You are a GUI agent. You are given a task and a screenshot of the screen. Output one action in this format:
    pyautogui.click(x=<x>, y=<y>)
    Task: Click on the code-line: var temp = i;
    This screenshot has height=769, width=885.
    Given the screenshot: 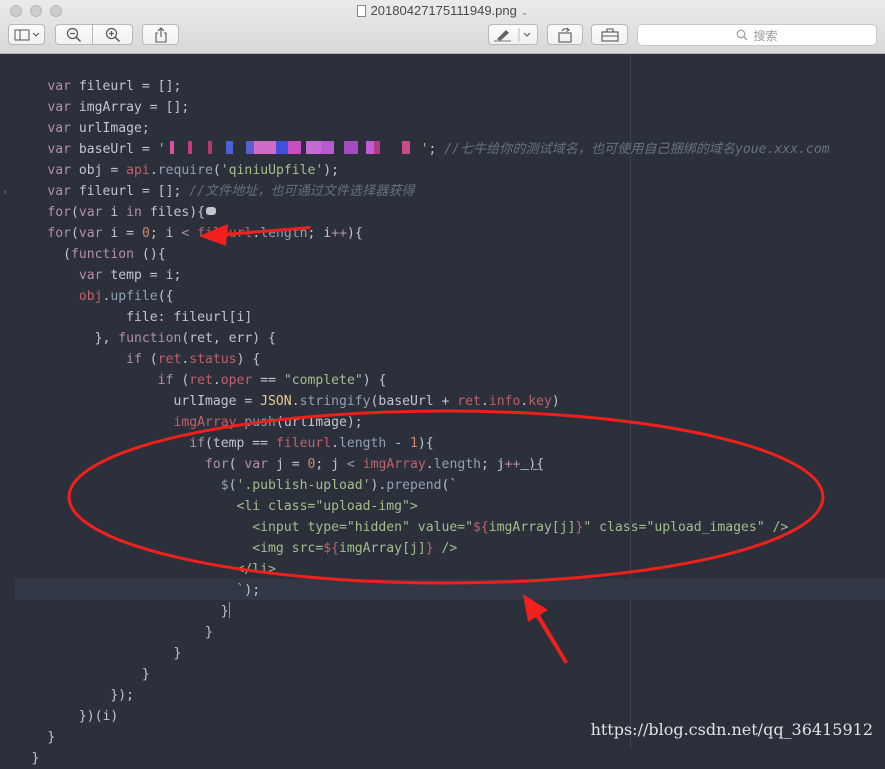 What is the action you would take?
    pyautogui.click(x=415, y=275)
    